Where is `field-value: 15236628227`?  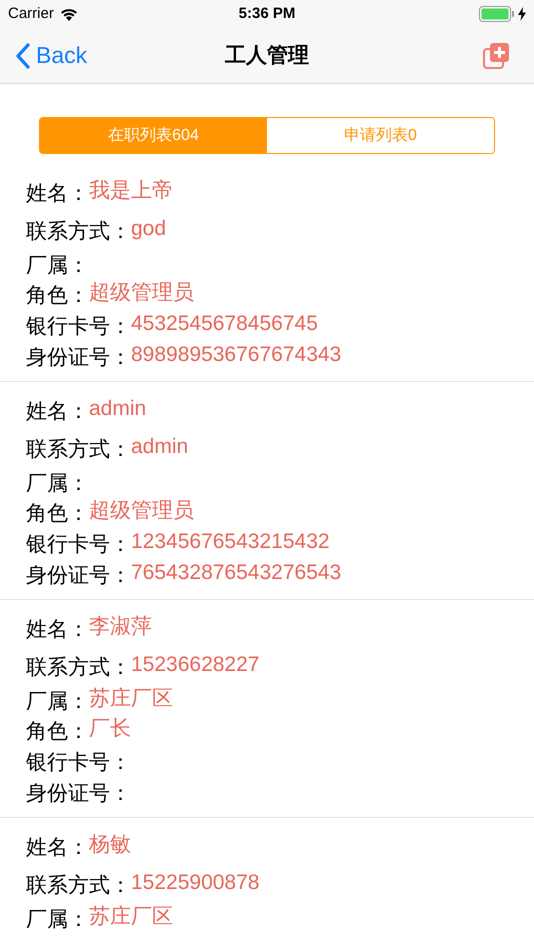
field-value: 15236628227 is located at coordinates (195, 664).